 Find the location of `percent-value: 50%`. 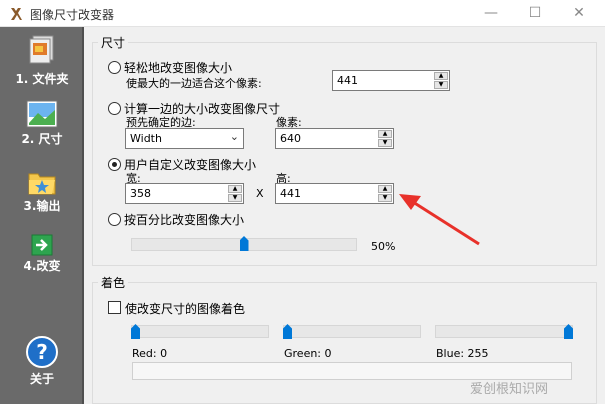

percent-value: 50% is located at coordinates (383, 246).